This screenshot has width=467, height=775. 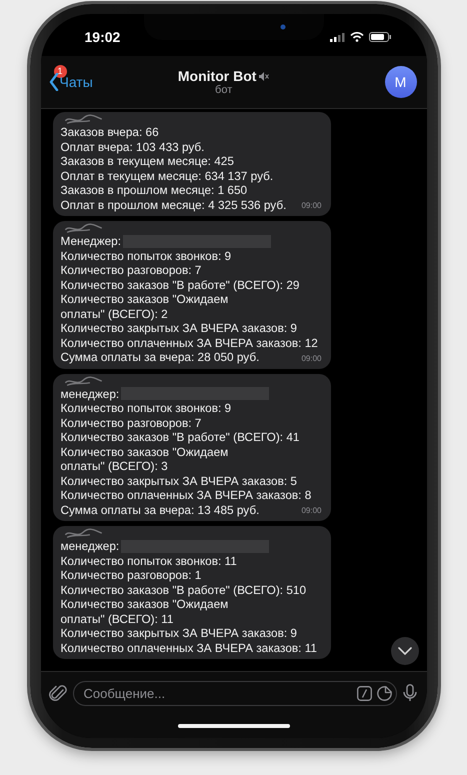 What do you see at coordinates (183, 589) in the screenshot?
I see `message-line: Количество заказов "В работе" (ВСЕГО): 510` at bounding box center [183, 589].